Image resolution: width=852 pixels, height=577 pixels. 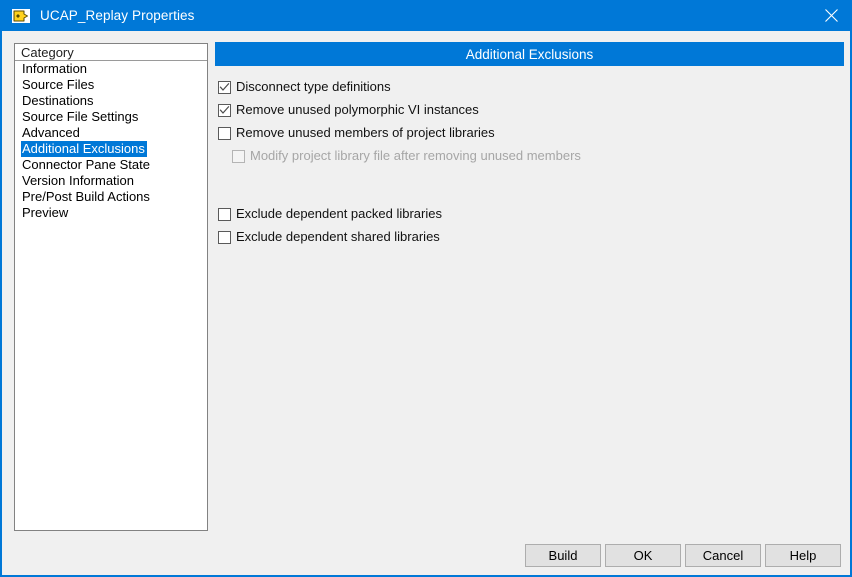 I want to click on category-item-source-file-settings: Source File Settings, so click(x=111, y=117).